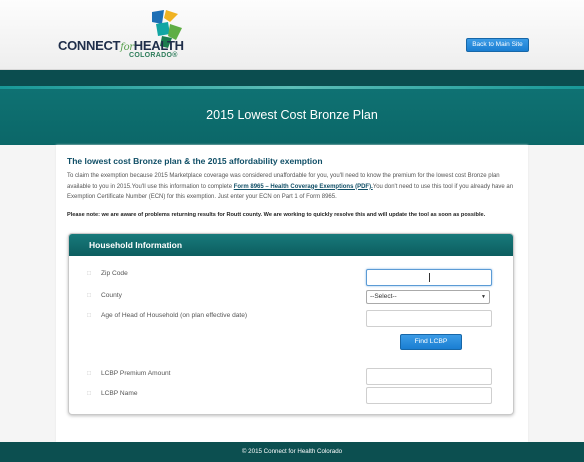  Describe the element at coordinates (292, 78) in the screenshot. I see `header-dark-band` at that location.